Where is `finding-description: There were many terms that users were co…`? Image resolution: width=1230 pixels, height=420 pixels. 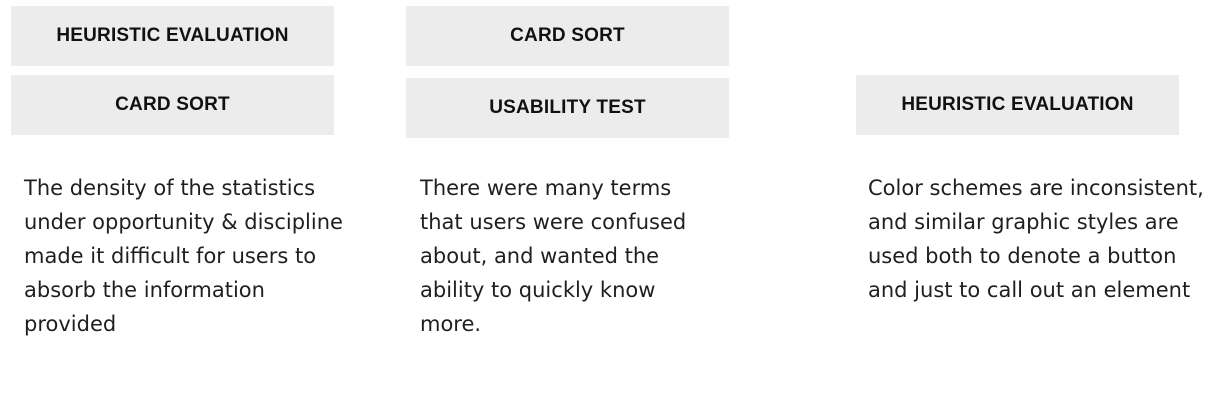
finding-description: There were many terms that users were co… is located at coordinates (553, 256).